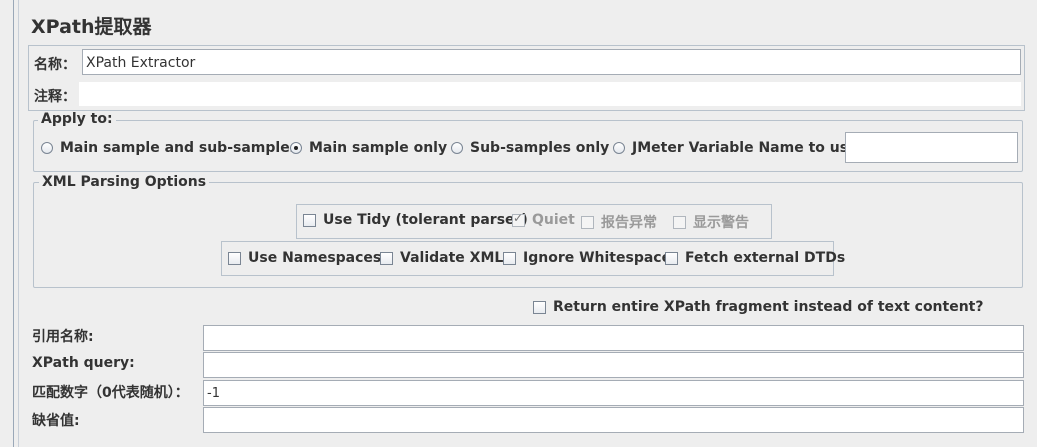 The height and width of the screenshot is (447, 1037). Describe the element at coordinates (629, 223) in the screenshot. I see `checkbox-label: 报告异常` at that location.